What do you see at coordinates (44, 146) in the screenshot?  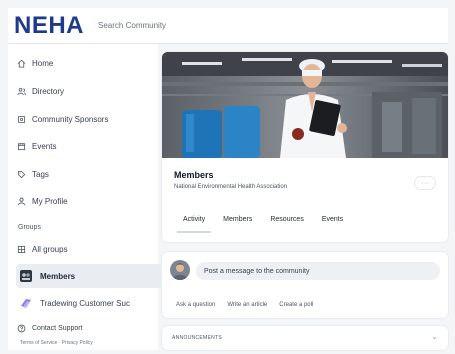 I see `sidebar-item-label: Events` at bounding box center [44, 146].